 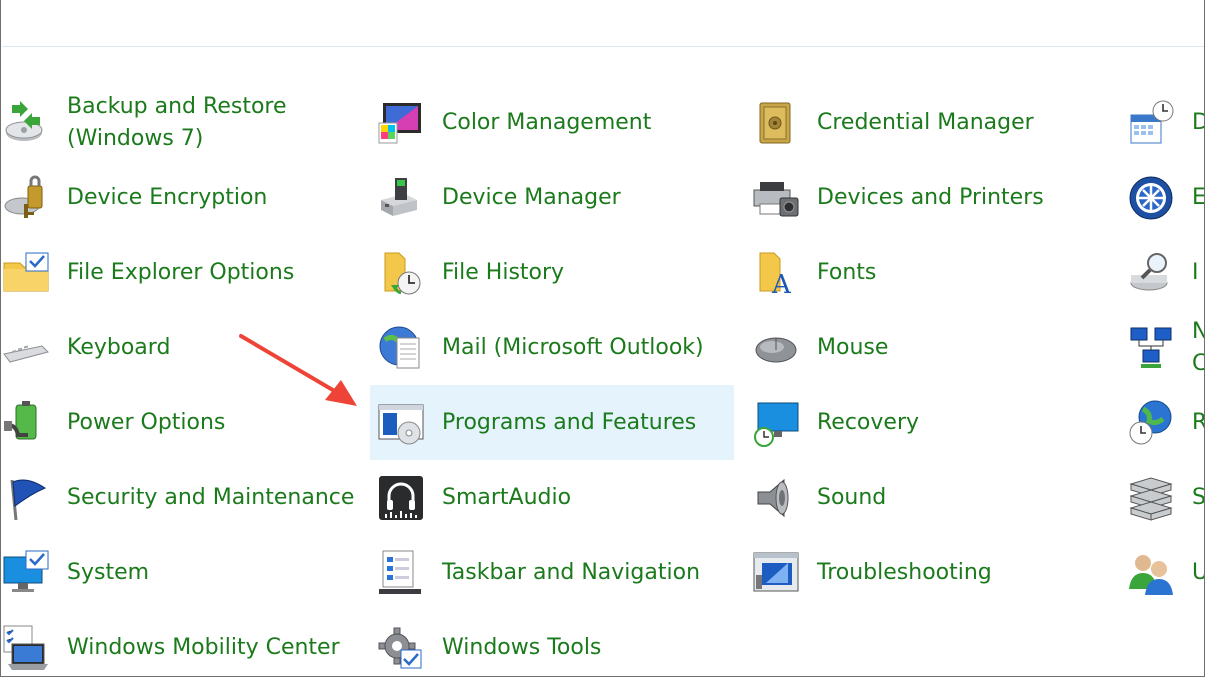 I want to click on item-credential-manager: Credential Manager, so click(x=931, y=122).